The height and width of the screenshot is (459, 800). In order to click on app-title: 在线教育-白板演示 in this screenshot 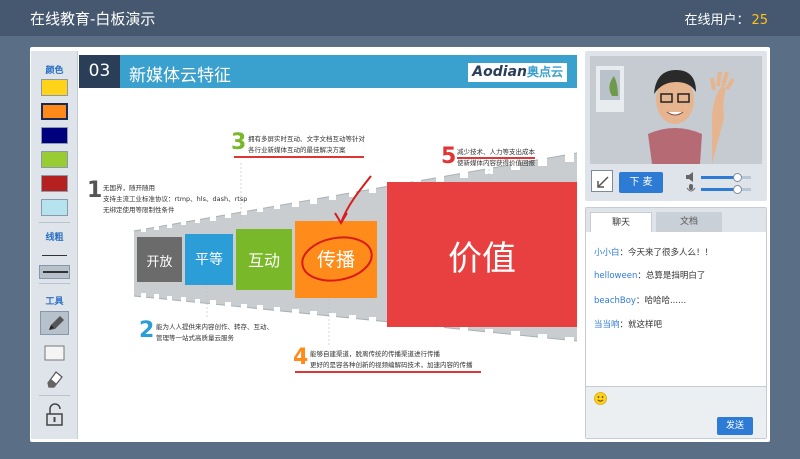, I will do `click(93, 19)`.